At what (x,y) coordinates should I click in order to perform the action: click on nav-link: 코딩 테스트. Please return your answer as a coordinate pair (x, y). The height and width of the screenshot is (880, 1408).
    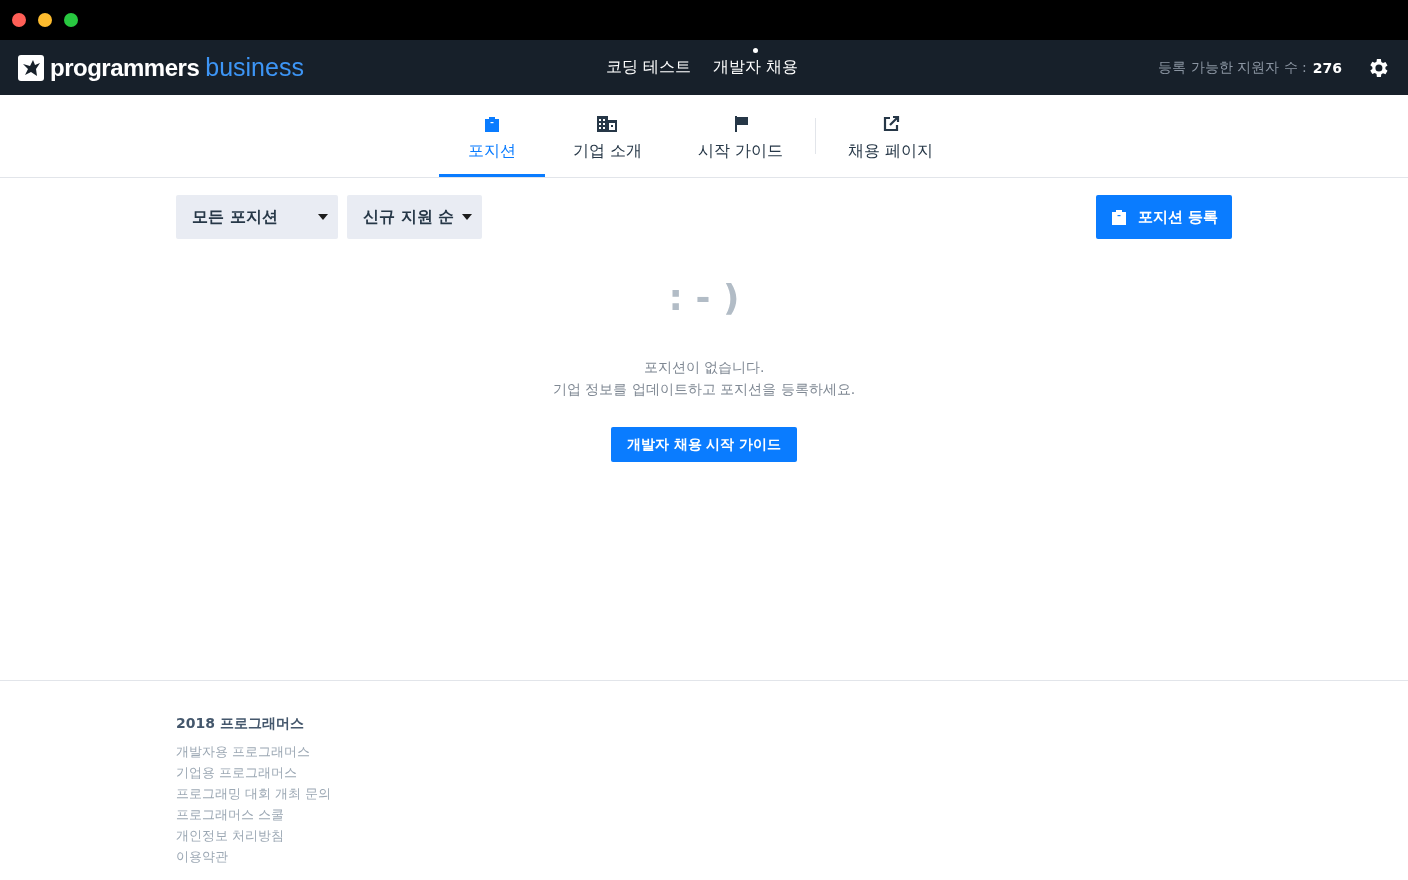
    Looking at the image, I should click on (649, 67).